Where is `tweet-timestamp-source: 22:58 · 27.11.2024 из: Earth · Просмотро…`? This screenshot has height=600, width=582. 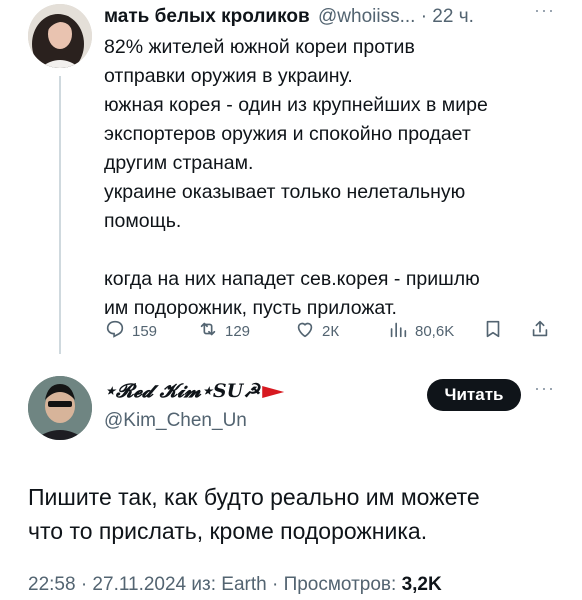
tweet-timestamp-source: 22:58 · 27.11.2024 из: Earth · Просмотро… is located at coordinates (215, 584).